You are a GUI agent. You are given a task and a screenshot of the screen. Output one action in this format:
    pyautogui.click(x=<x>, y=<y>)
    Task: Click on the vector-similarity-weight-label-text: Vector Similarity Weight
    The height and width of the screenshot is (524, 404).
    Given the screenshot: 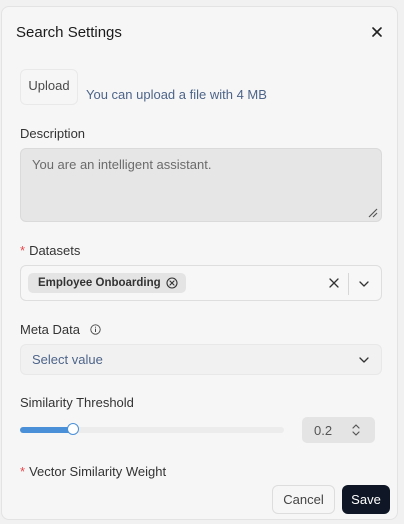 What is the action you would take?
    pyautogui.click(x=98, y=471)
    